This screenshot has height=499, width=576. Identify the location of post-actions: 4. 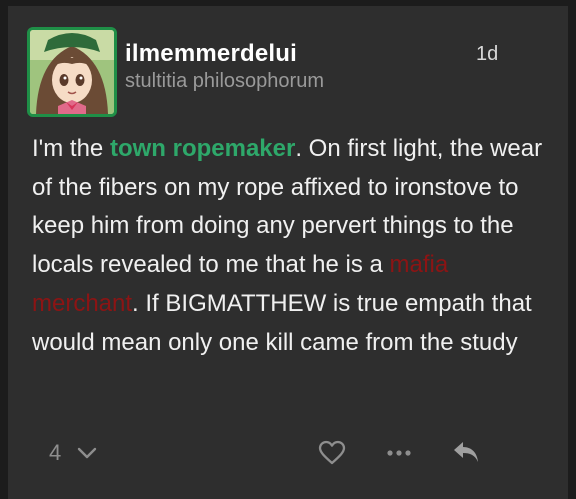
(288, 456).